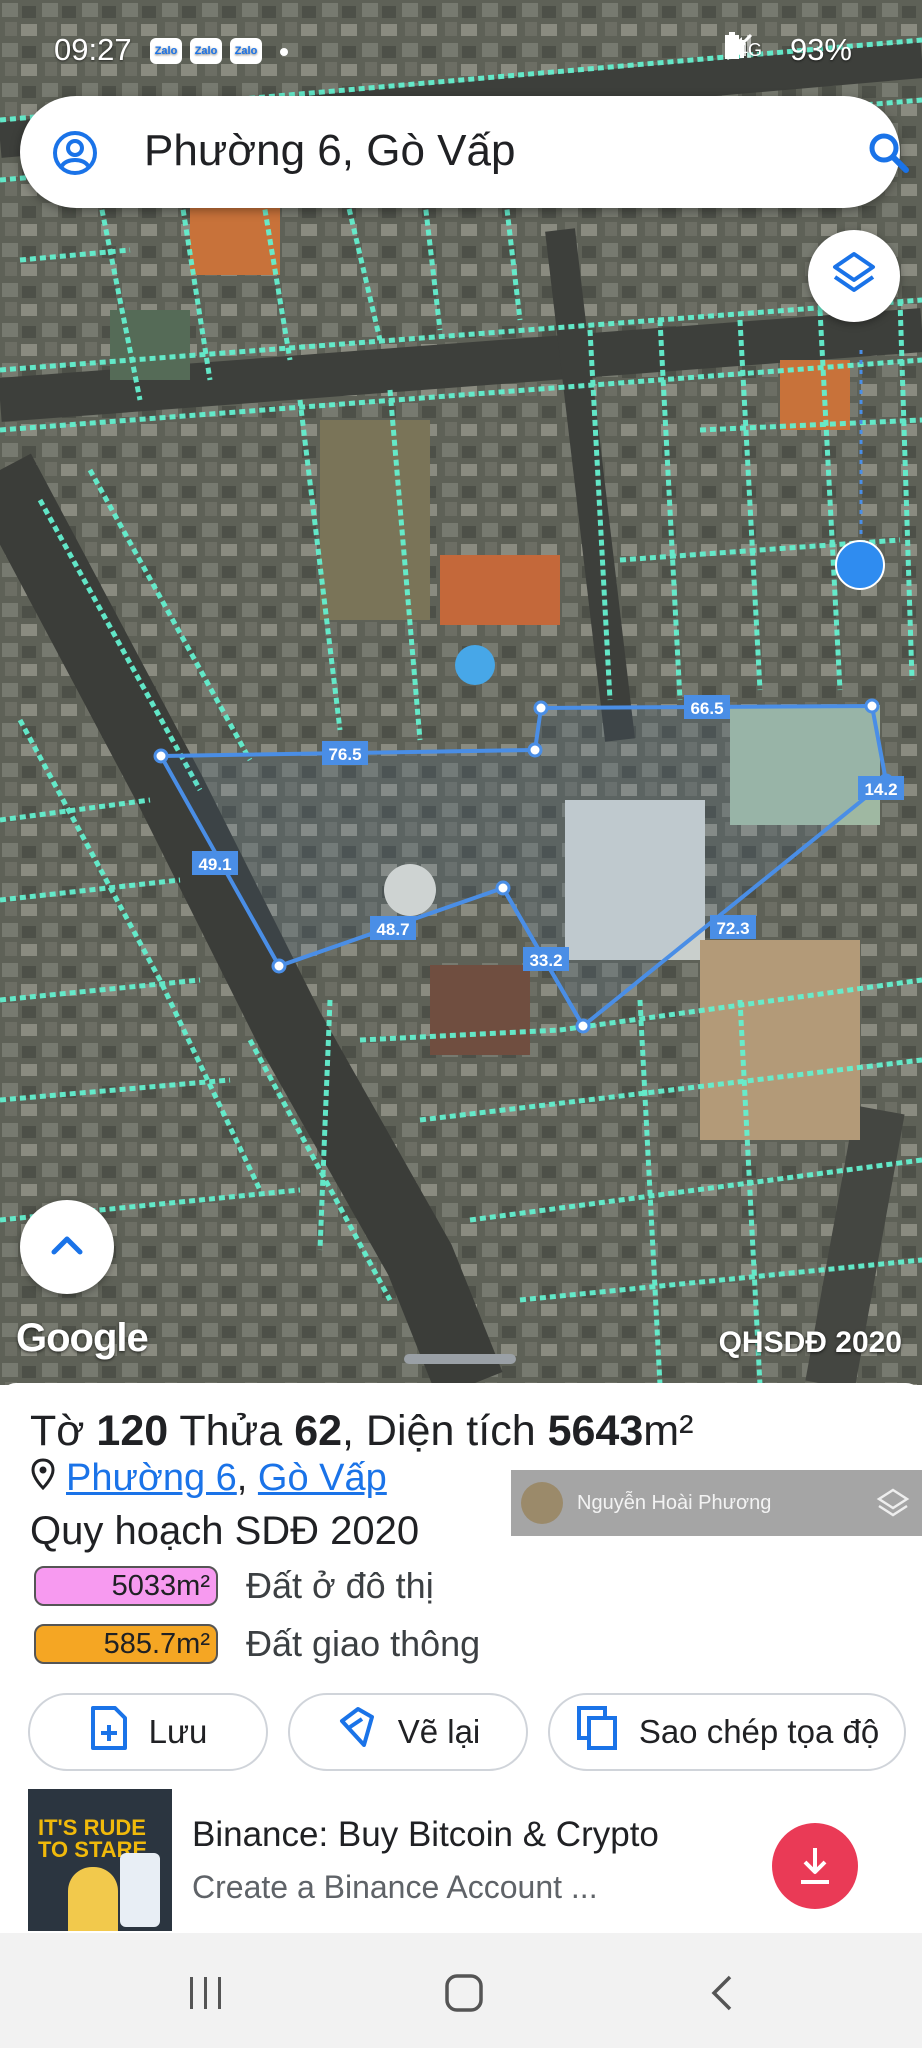 This screenshot has height=2048, width=922. I want to click on layers-button, so click(854, 276).